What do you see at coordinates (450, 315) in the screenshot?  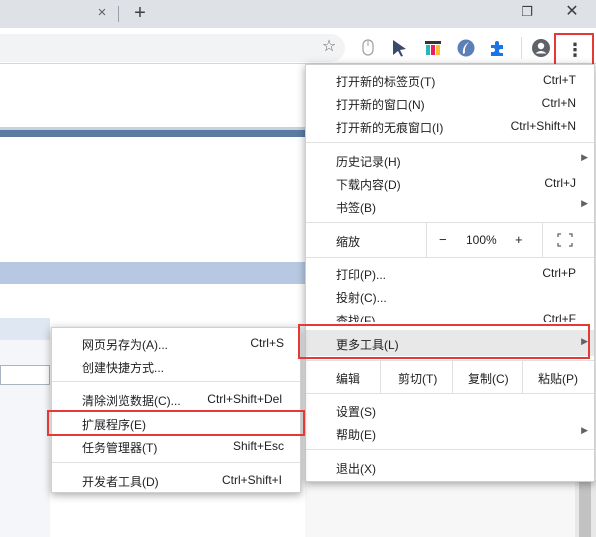 I see `menu-item-find: 查找(F)... Ctrl+F` at bounding box center [450, 315].